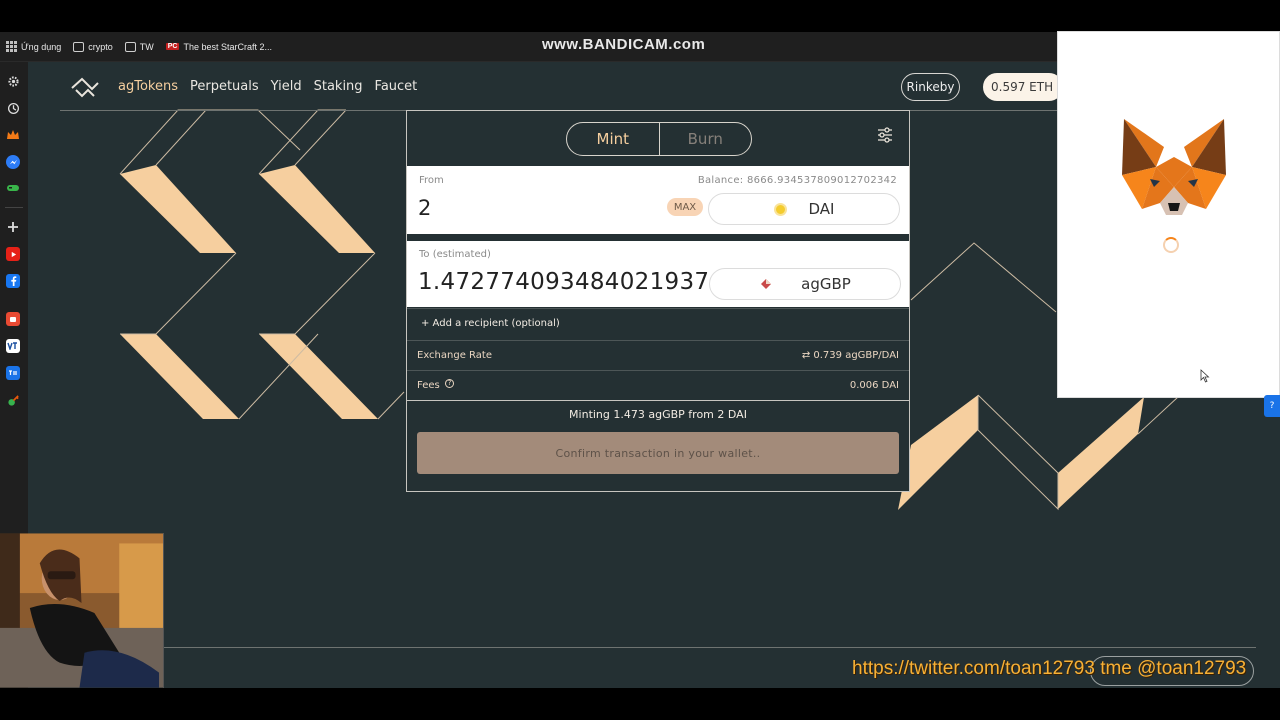 This screenshot has width=1280, height=720. What do you see at coordinates (148, 86) in the screenshot?
I see `nav-agtokens: agTokens` at bounding box center [148, 86].